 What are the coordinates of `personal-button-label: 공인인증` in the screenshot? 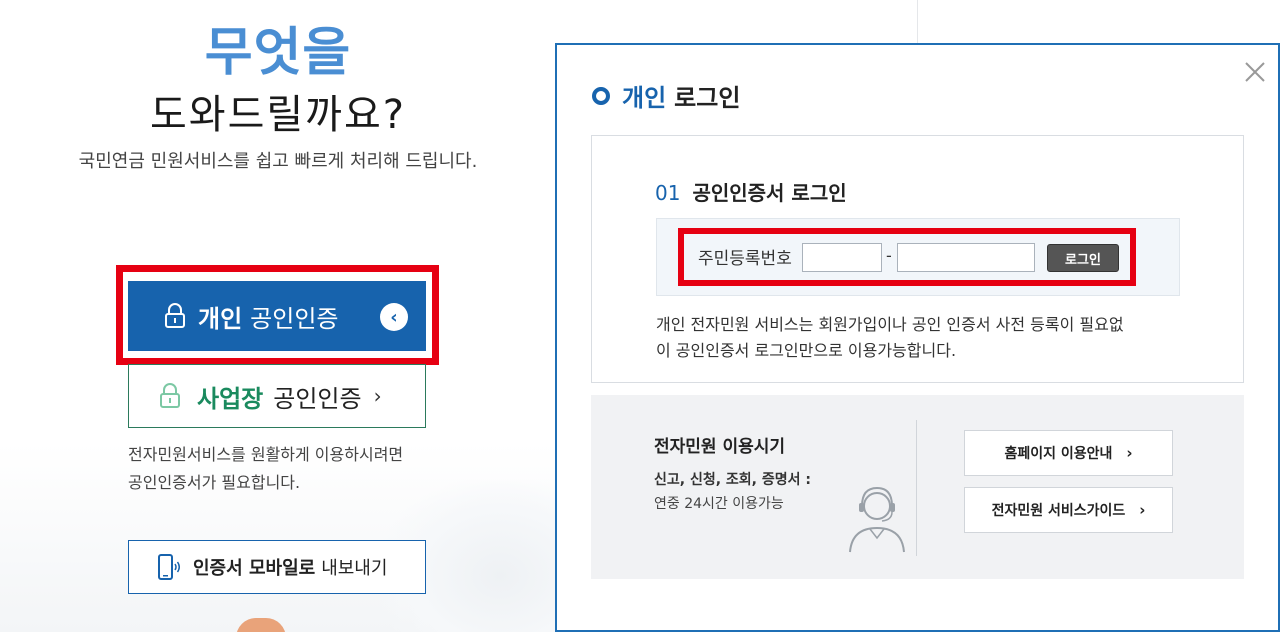 It's located at (294, 318).